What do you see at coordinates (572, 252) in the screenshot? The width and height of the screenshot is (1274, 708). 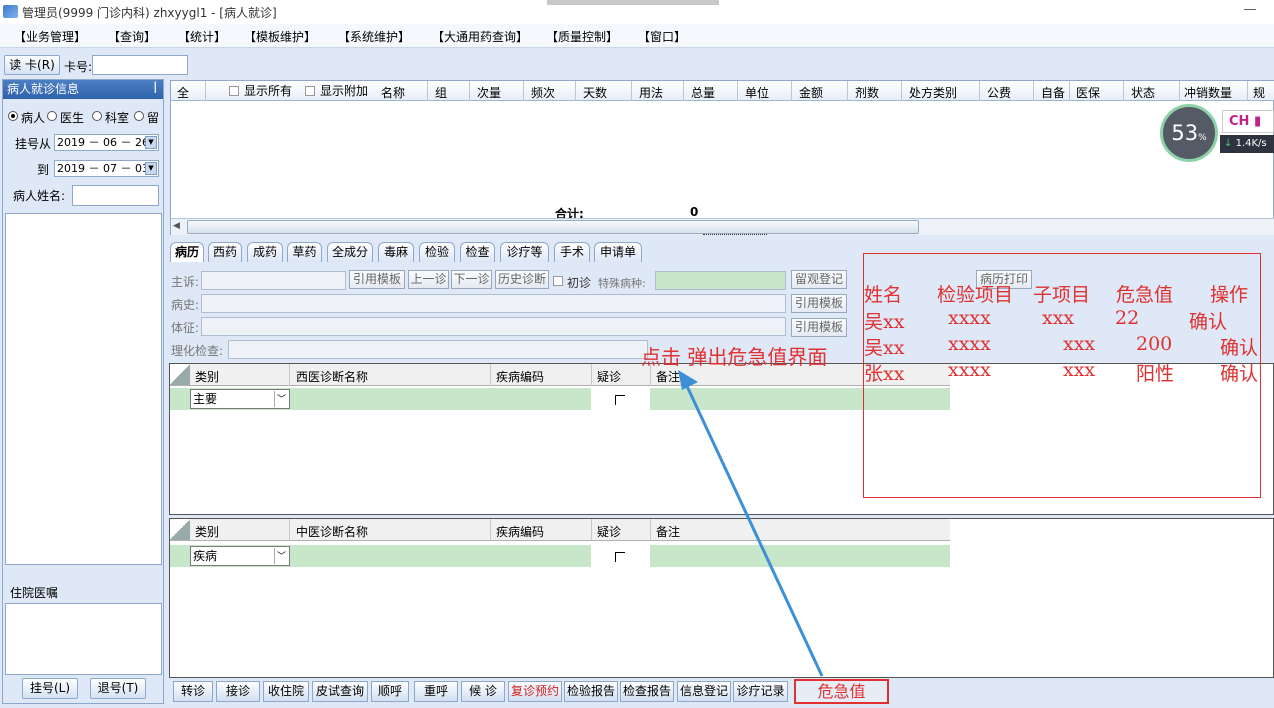 I see `tab-surgery: 手术` at bounding box center [572, 252].